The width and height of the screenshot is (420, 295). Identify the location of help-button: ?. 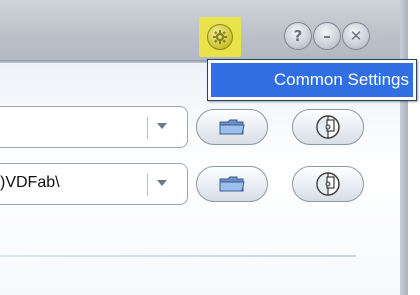
(298, 36).